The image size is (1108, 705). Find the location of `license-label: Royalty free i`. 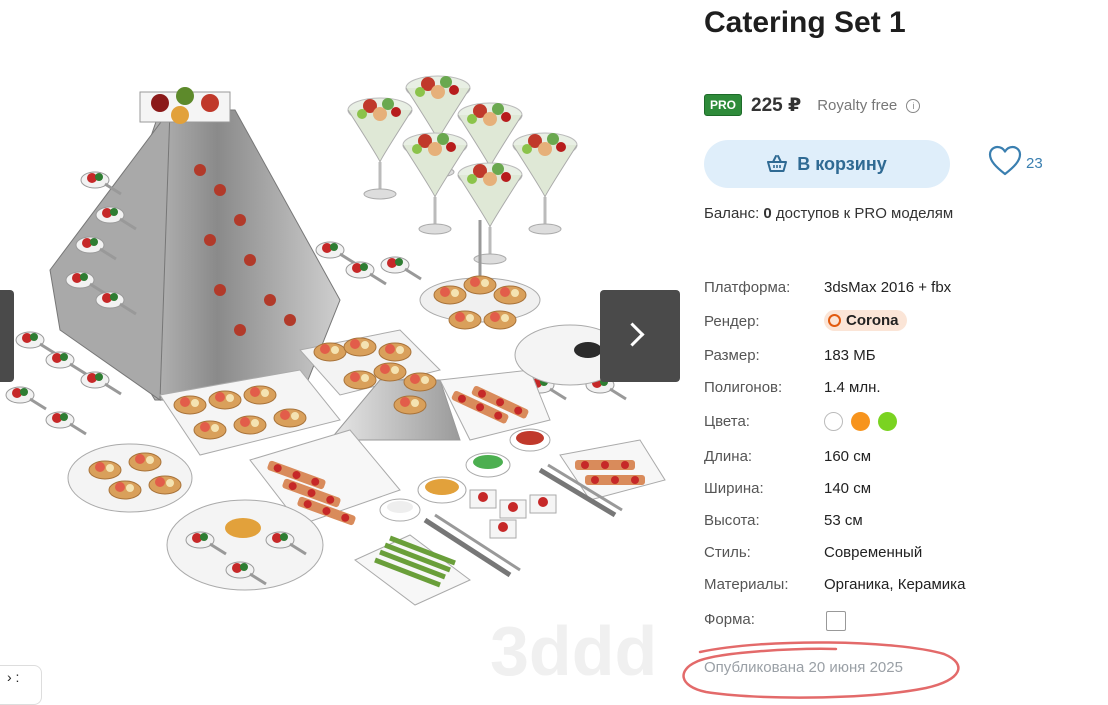

license-label: Royalty free i is located at coordinates (869, 105).